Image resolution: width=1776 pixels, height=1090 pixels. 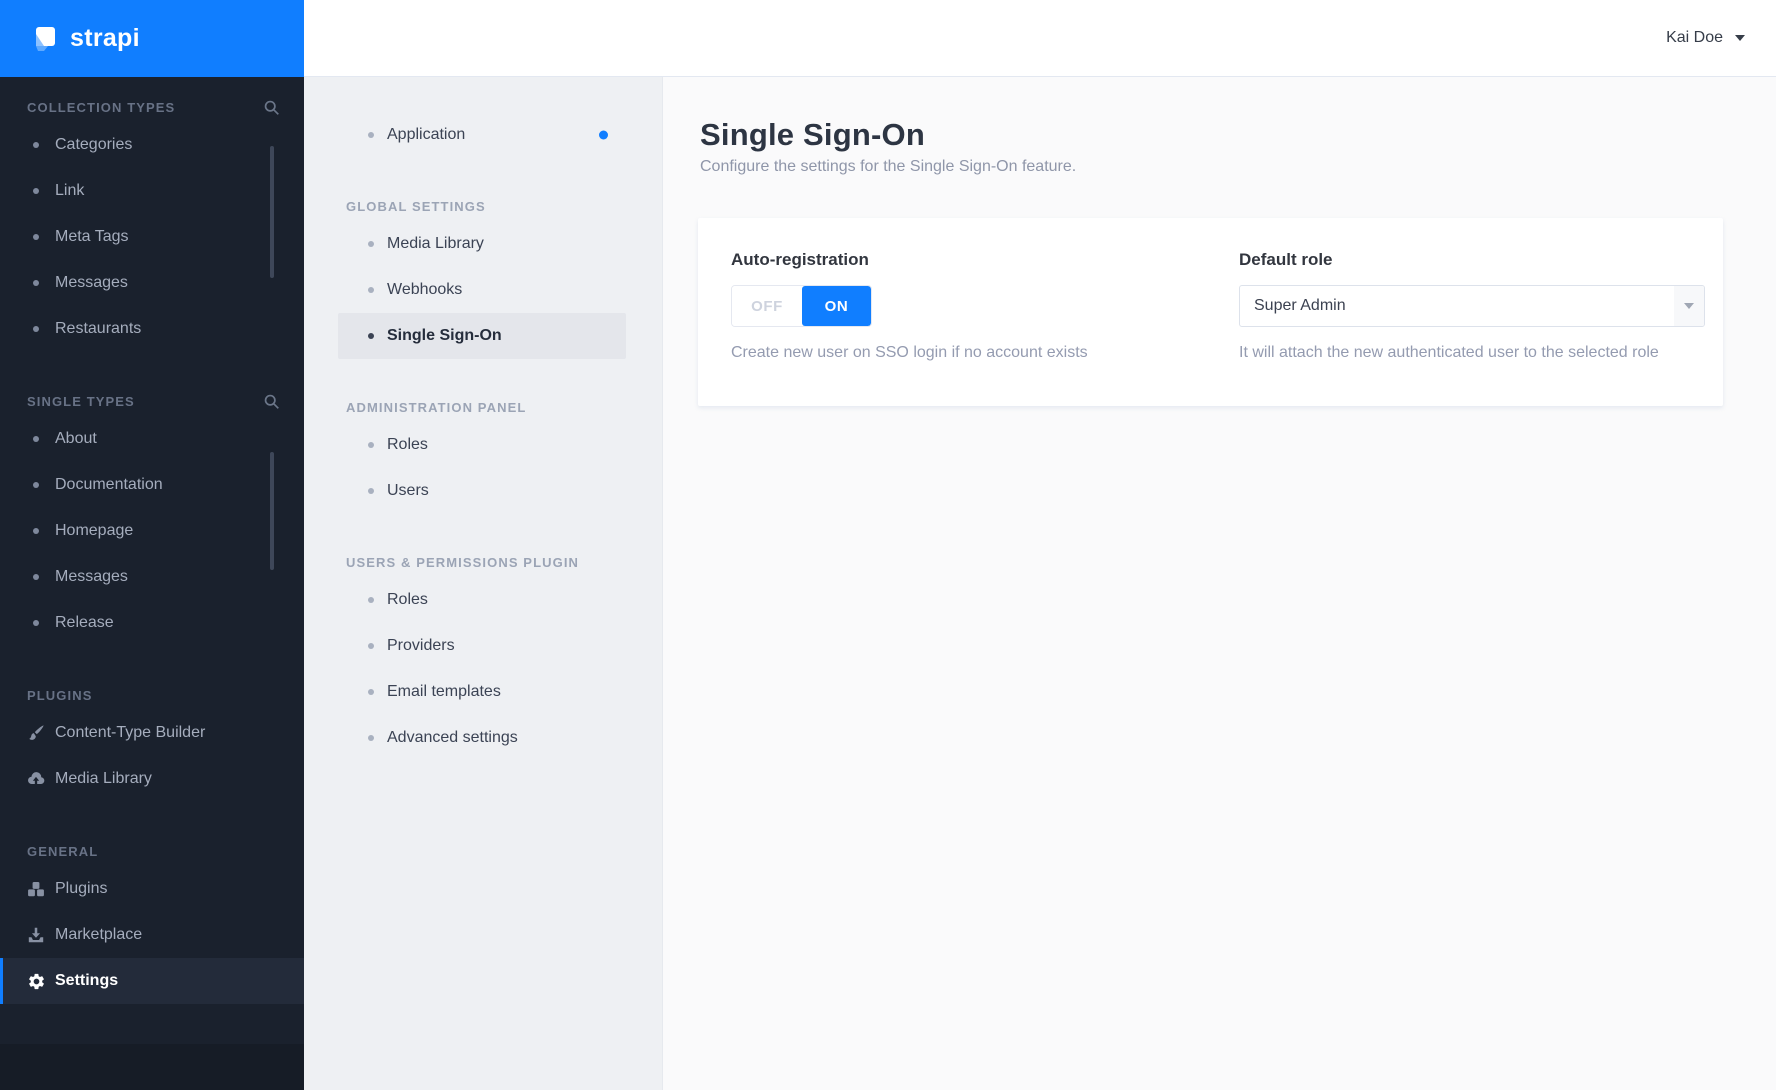 I want to click on sidebar-item-label: Settings, so click(x=87, y=980).